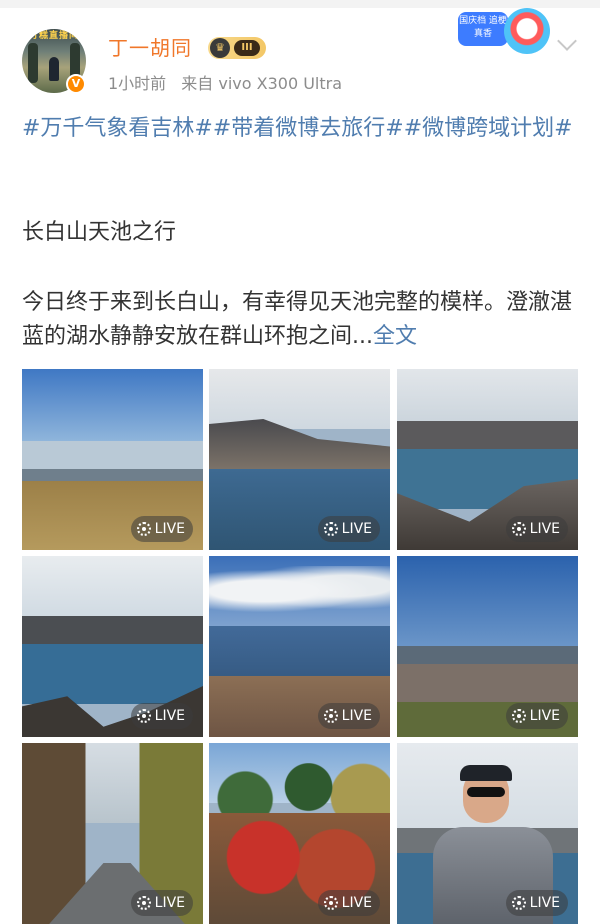 This screenshot has height=924, width=600. I want to click on chevron-down-icon, so click(567, 41).